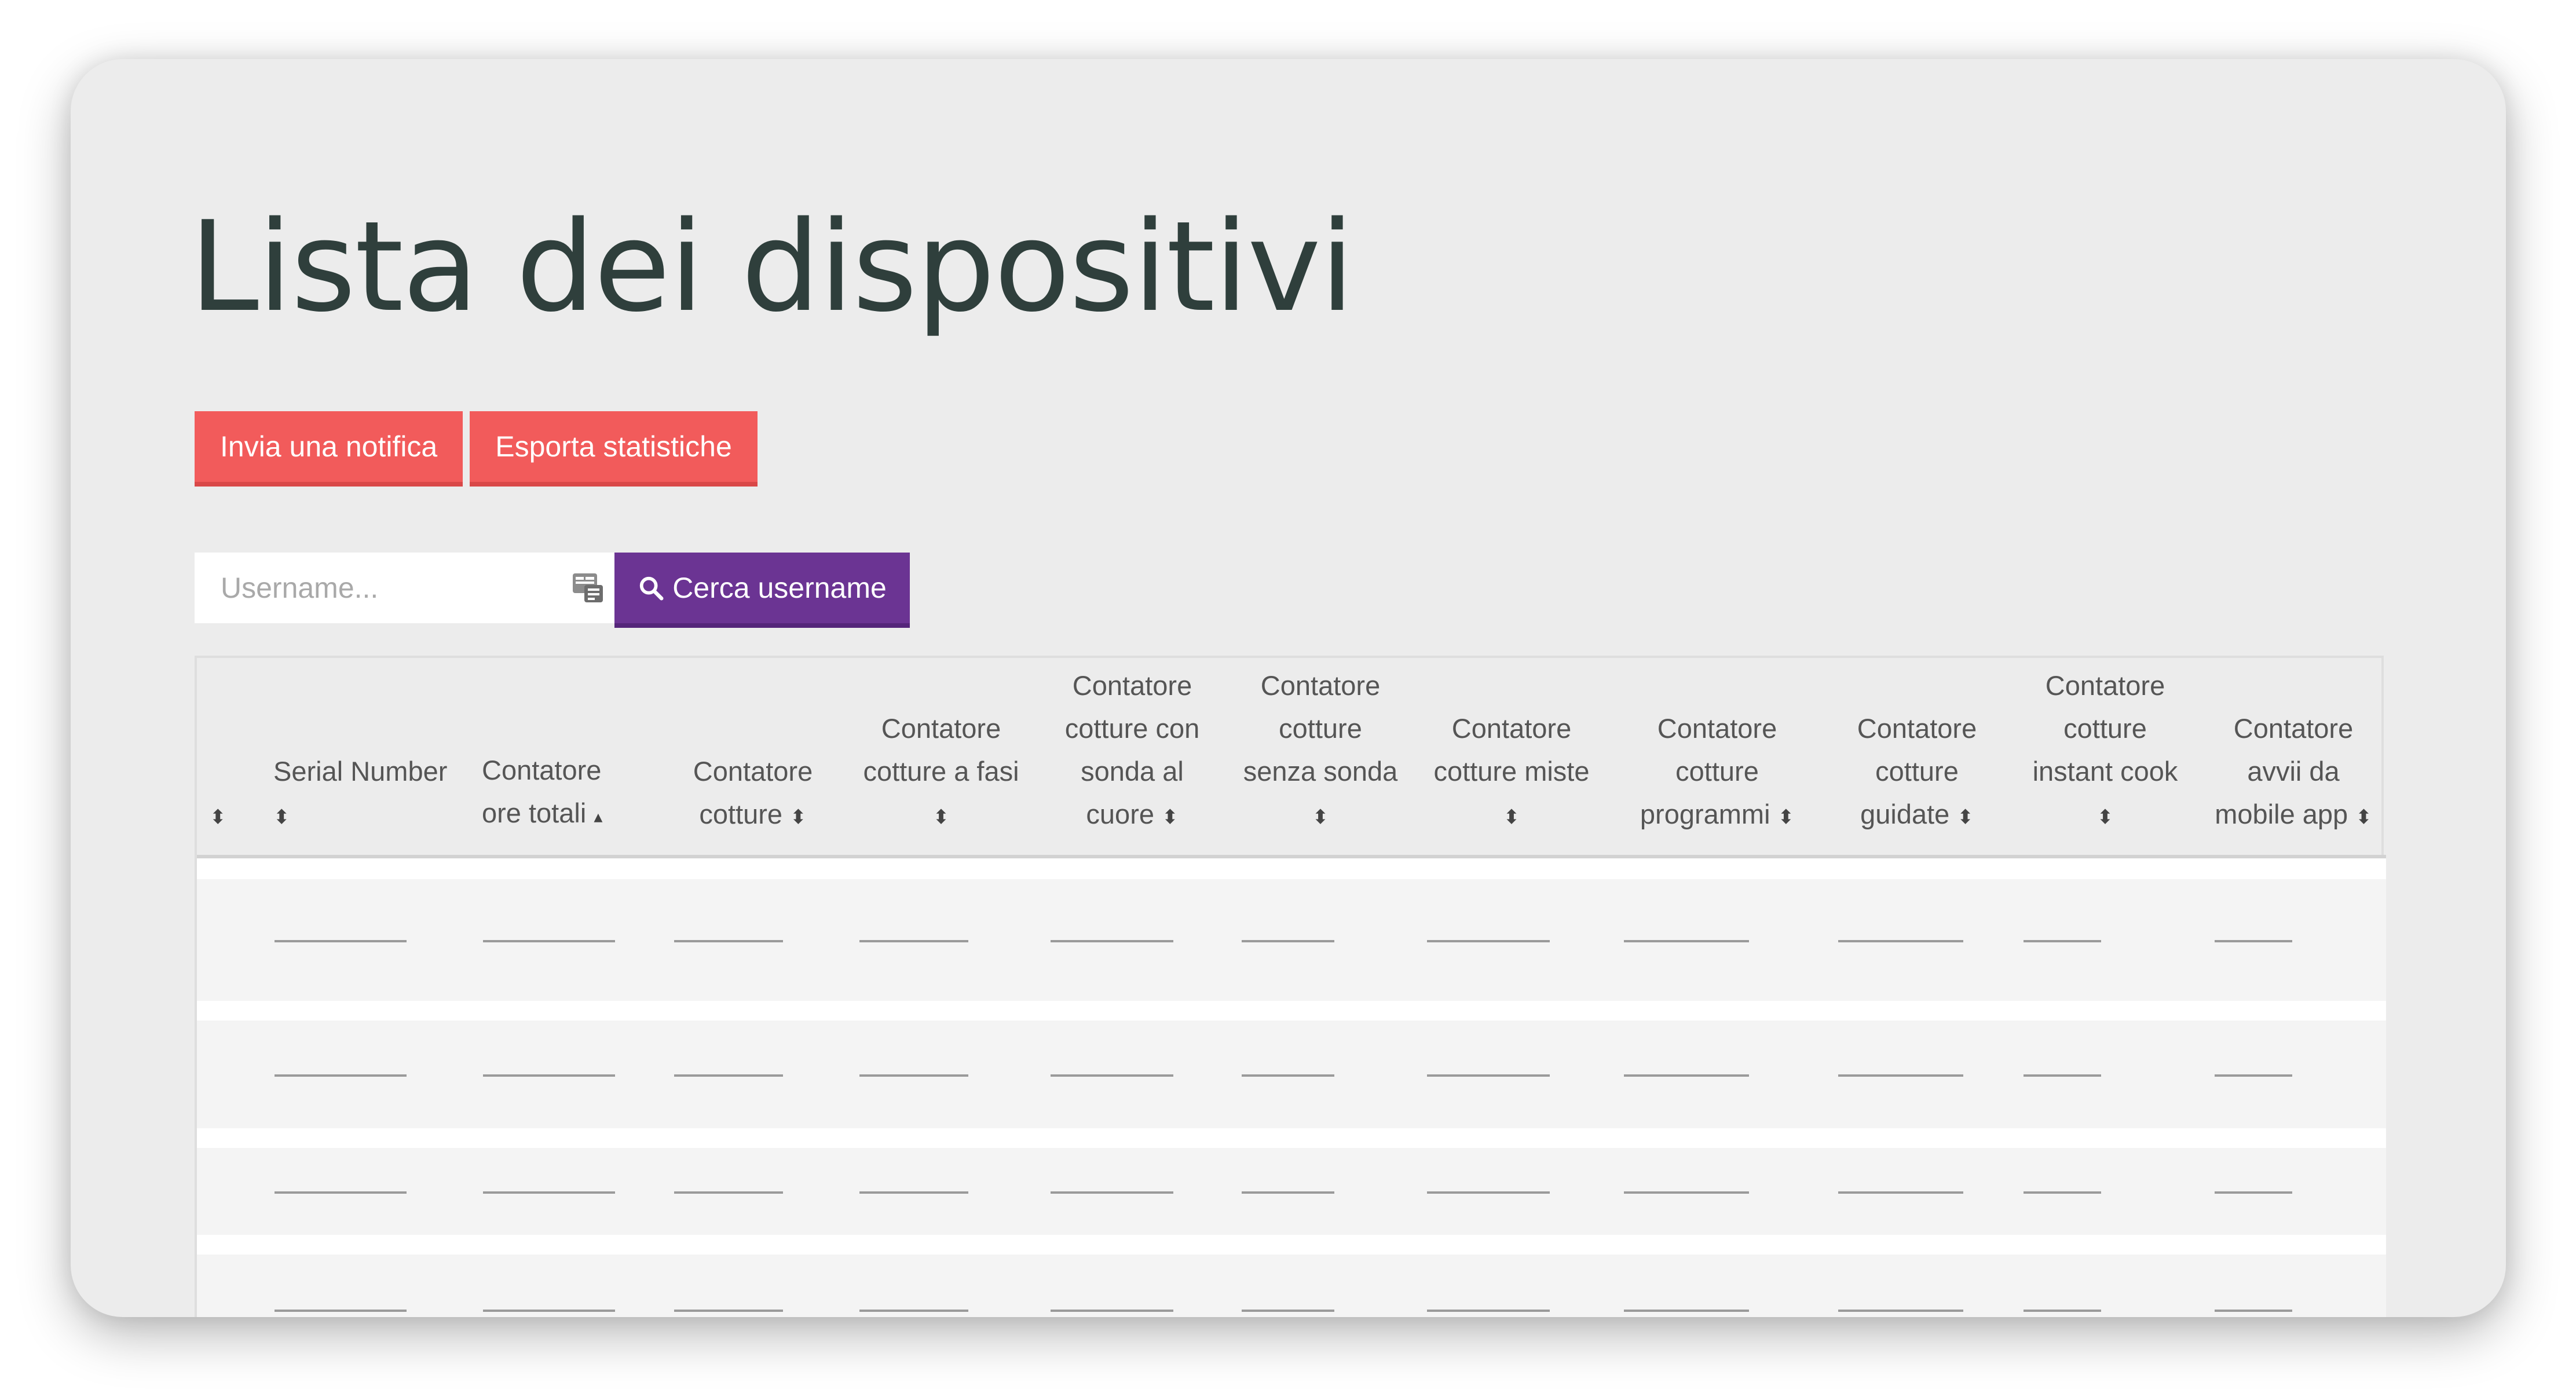  What do you see at coordinates (2293, 758) in the screenshot?
I see `column-header-mobile-app-starts: Contatore avvii da mobile app ⬍` at bounding box center [2293, 758].